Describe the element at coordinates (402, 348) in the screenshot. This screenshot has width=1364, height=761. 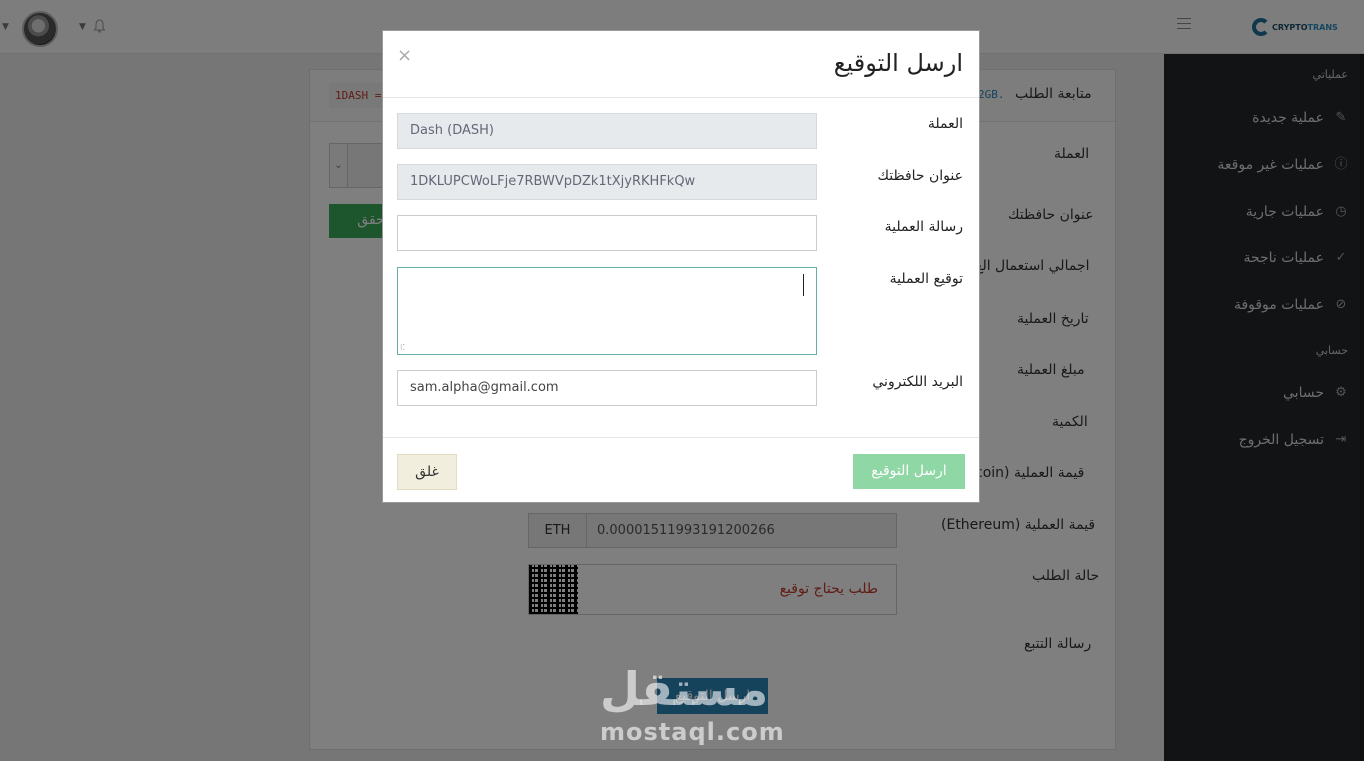
I see `resize-handle-icon: ⁝⁚` at that location.